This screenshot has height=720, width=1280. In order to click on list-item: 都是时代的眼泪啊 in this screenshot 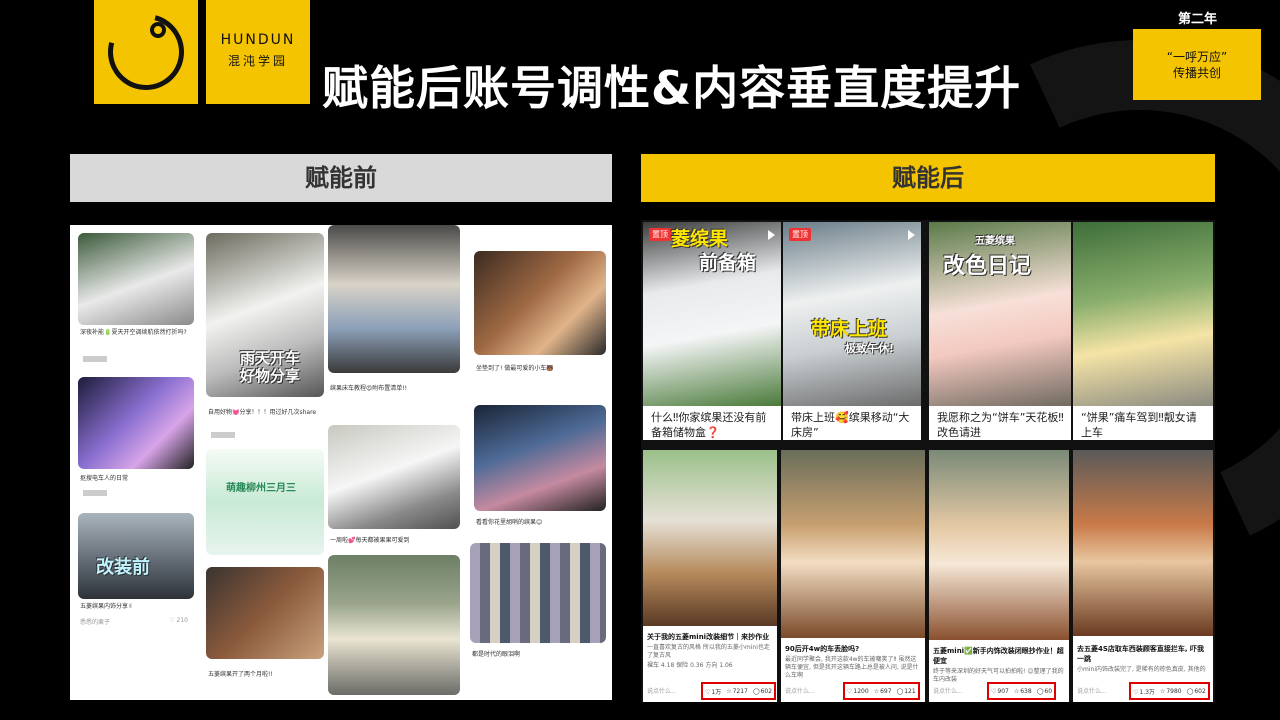, I will do `click(538, 606)`.